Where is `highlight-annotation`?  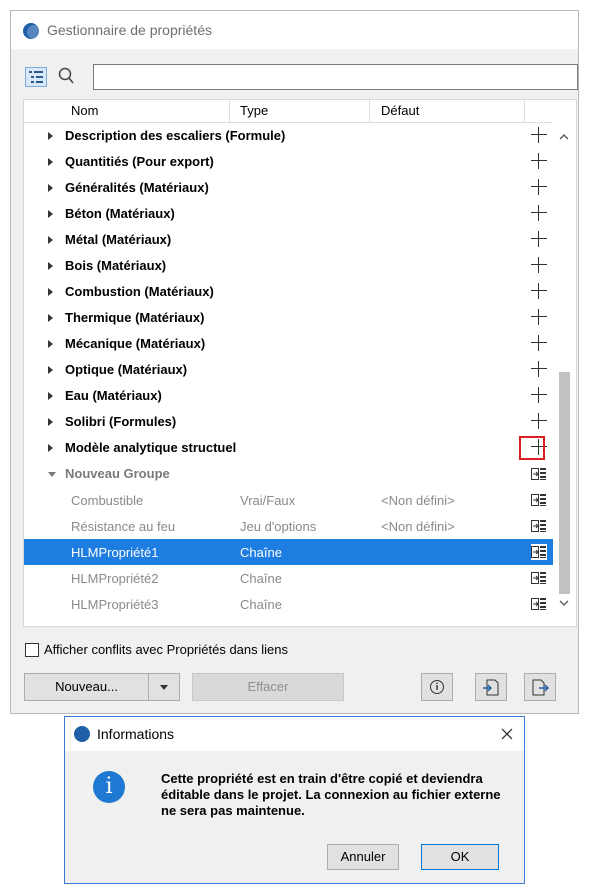 highlight-annotation is located at coordinates (532, 448).